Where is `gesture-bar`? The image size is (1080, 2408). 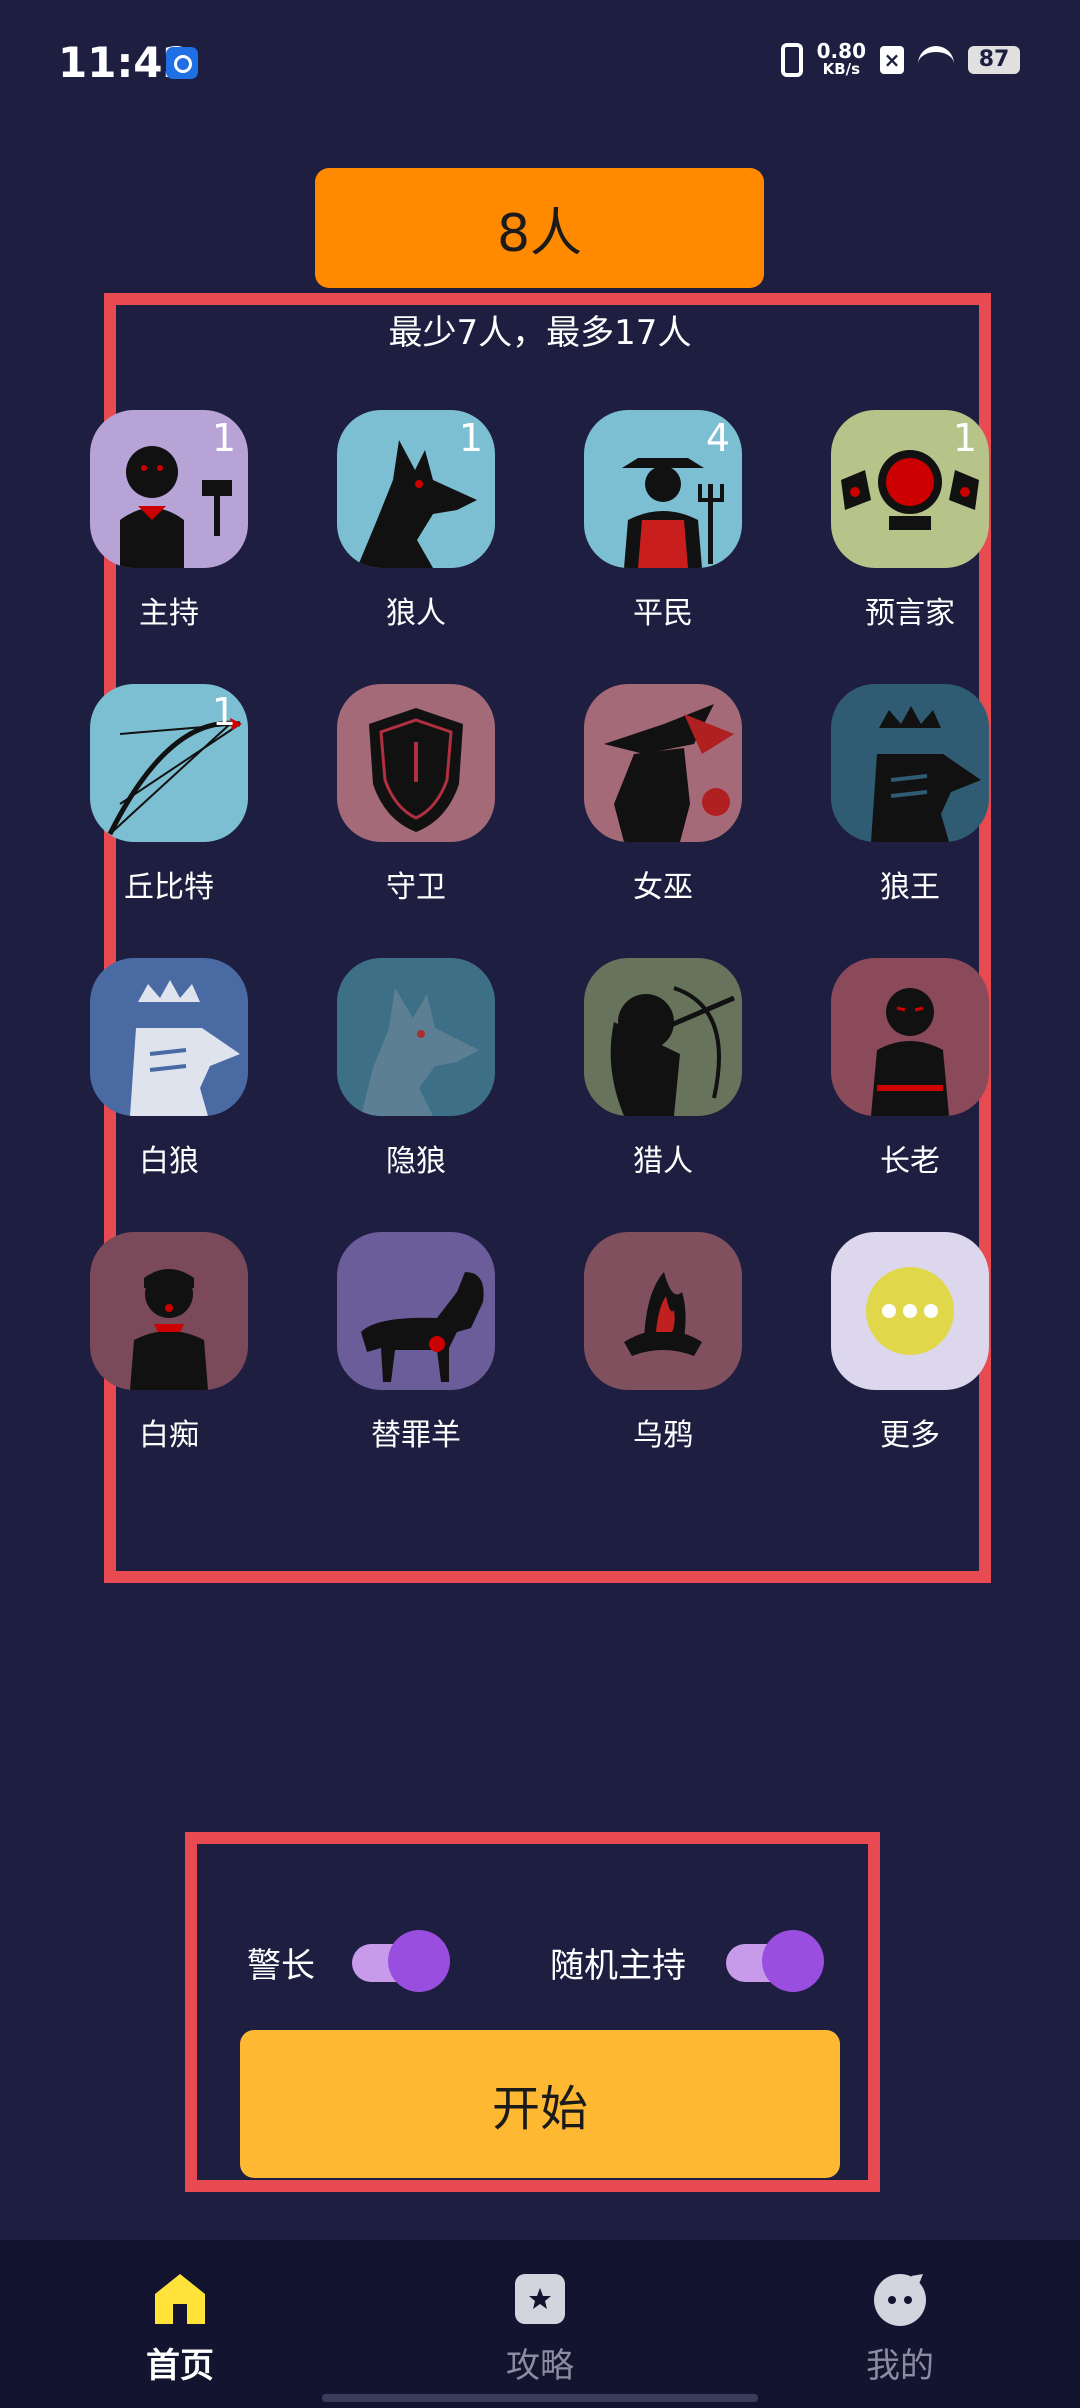 gesture-bar is located at coordinates (540, 2398).